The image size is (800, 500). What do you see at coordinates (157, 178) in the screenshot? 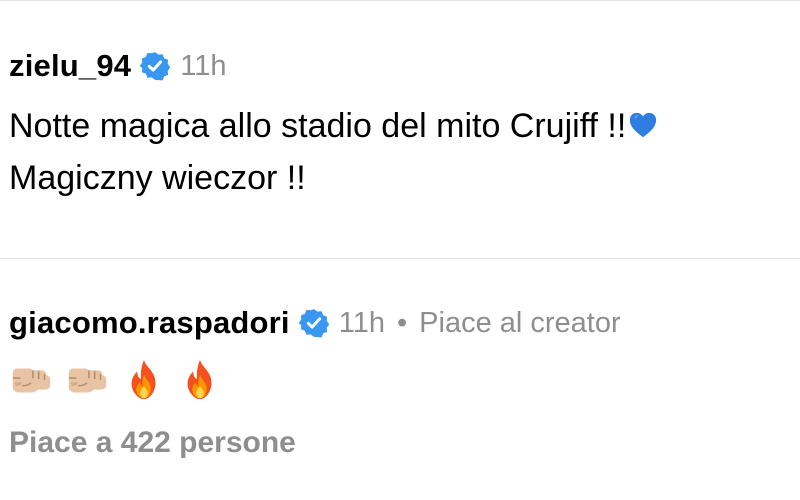
I see `post-caption-line2: Magiczny wieczor !!` at bounding box center [157, 178].